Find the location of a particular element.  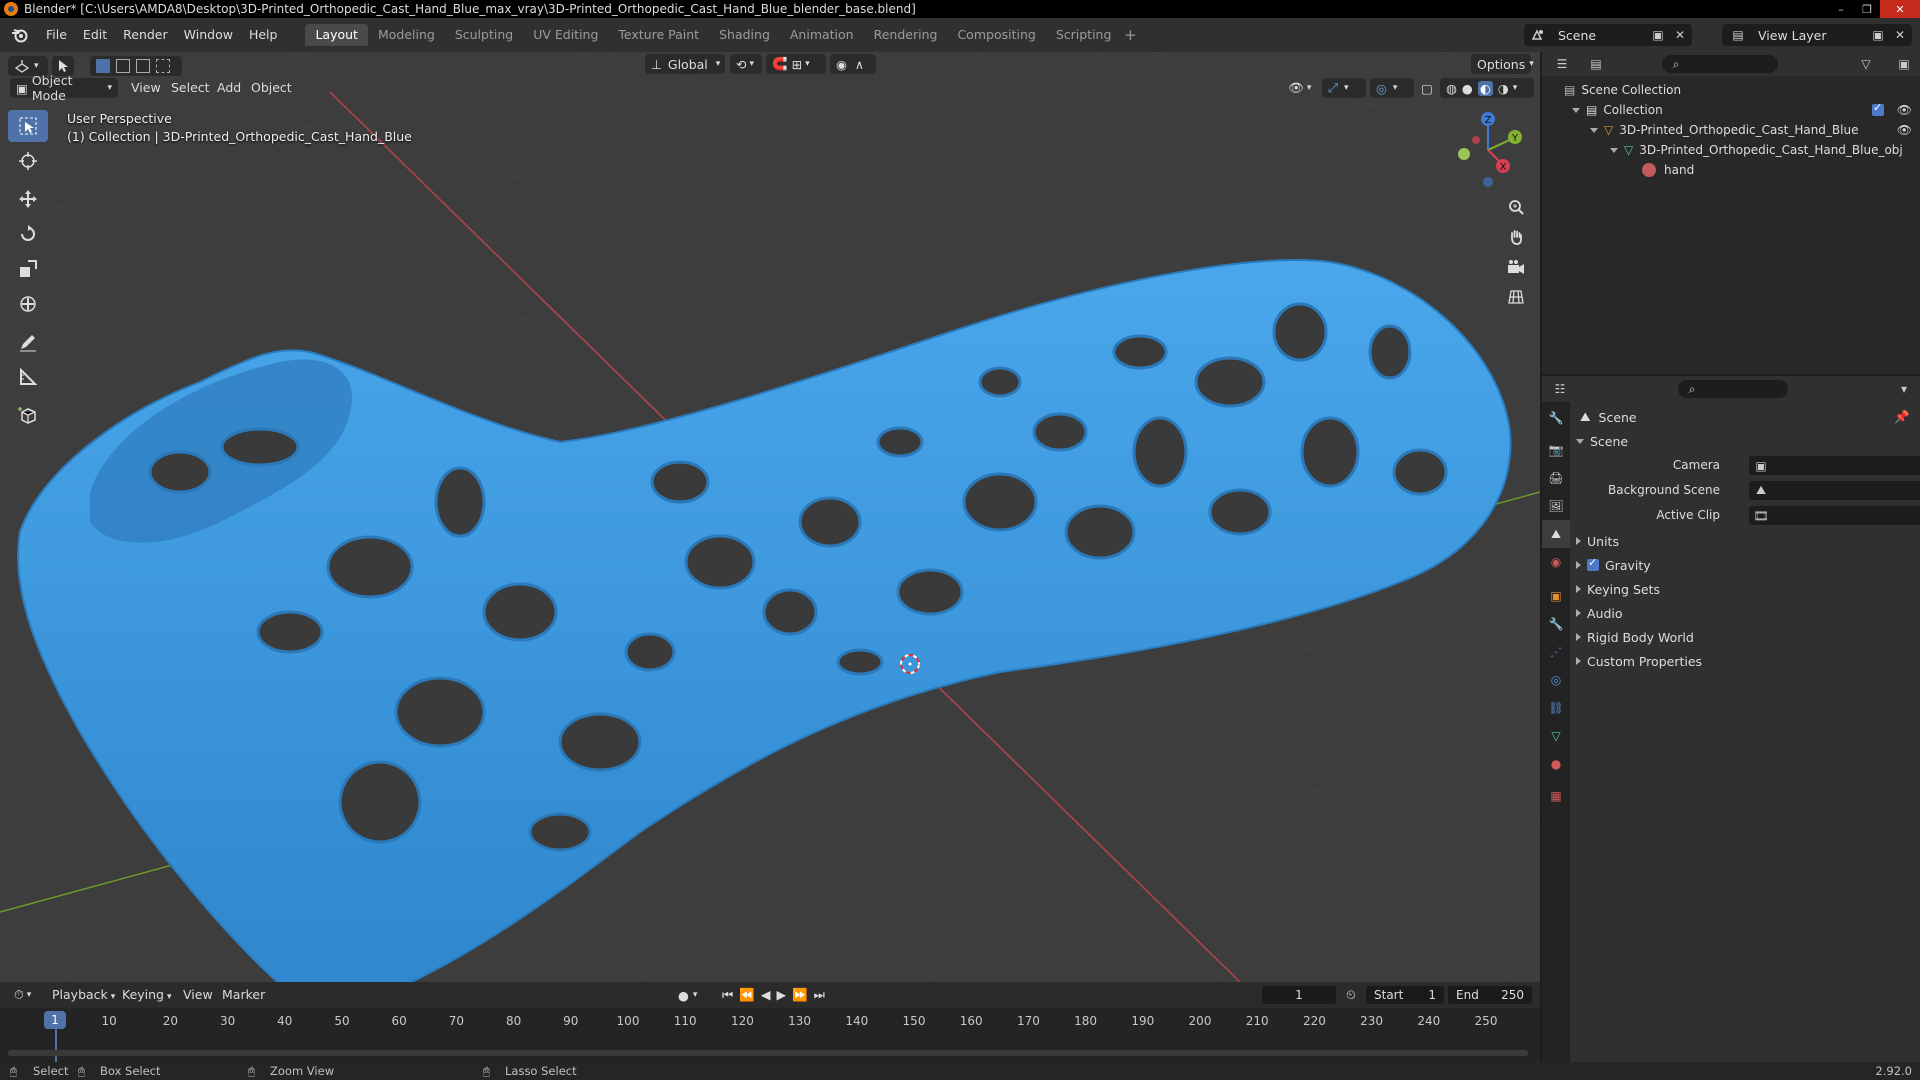

tab-uv-editing: UV Editing is located at coordinates (565, 35).